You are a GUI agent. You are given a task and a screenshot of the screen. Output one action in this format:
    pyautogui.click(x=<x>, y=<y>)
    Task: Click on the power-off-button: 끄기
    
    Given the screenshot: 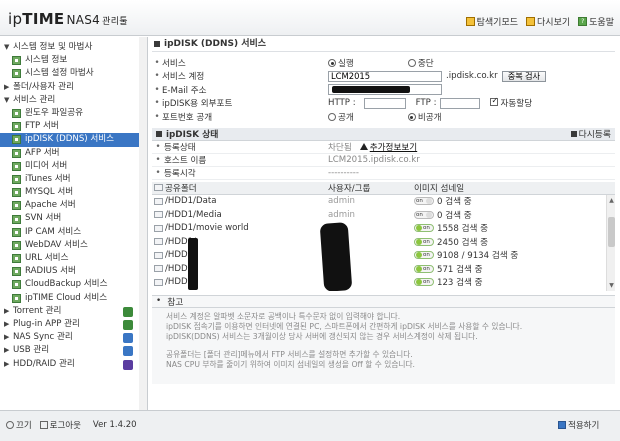 What is the action you would take?
    pyautogui.click(x=19, y=425)
    